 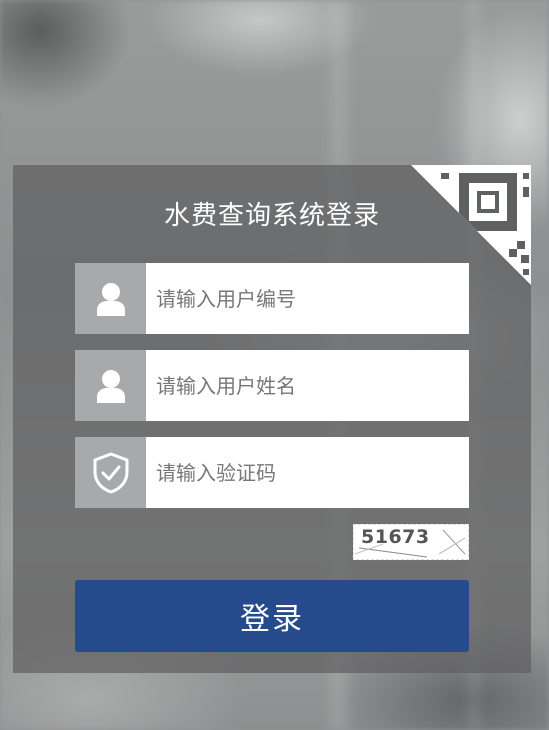 I want to click on user-number-field, so click(x=272, y=298).